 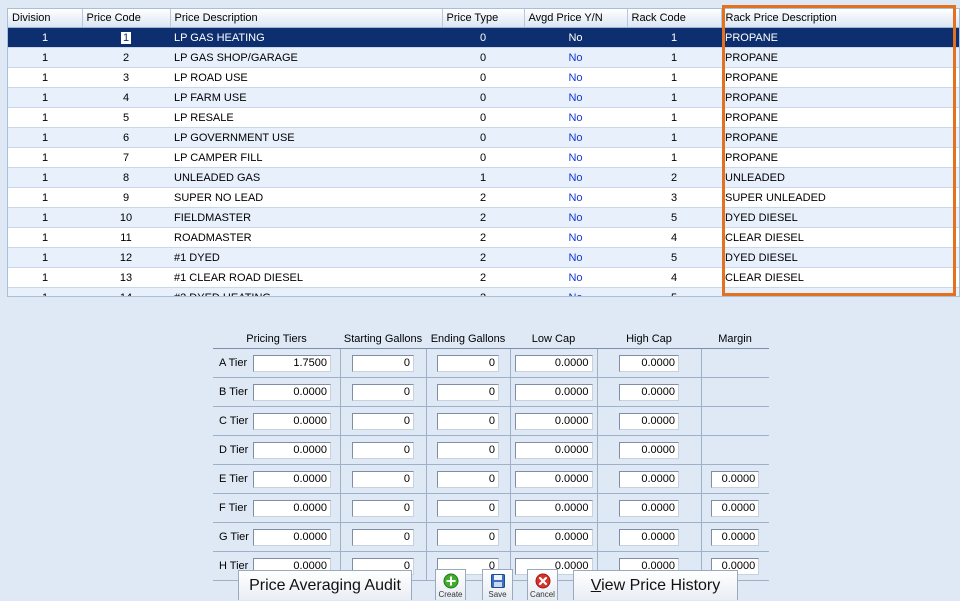 What do you see at coordinates (126, 291) in the screenshot?
I see `price-code-cell: 14` at bounding box center [126, 291].